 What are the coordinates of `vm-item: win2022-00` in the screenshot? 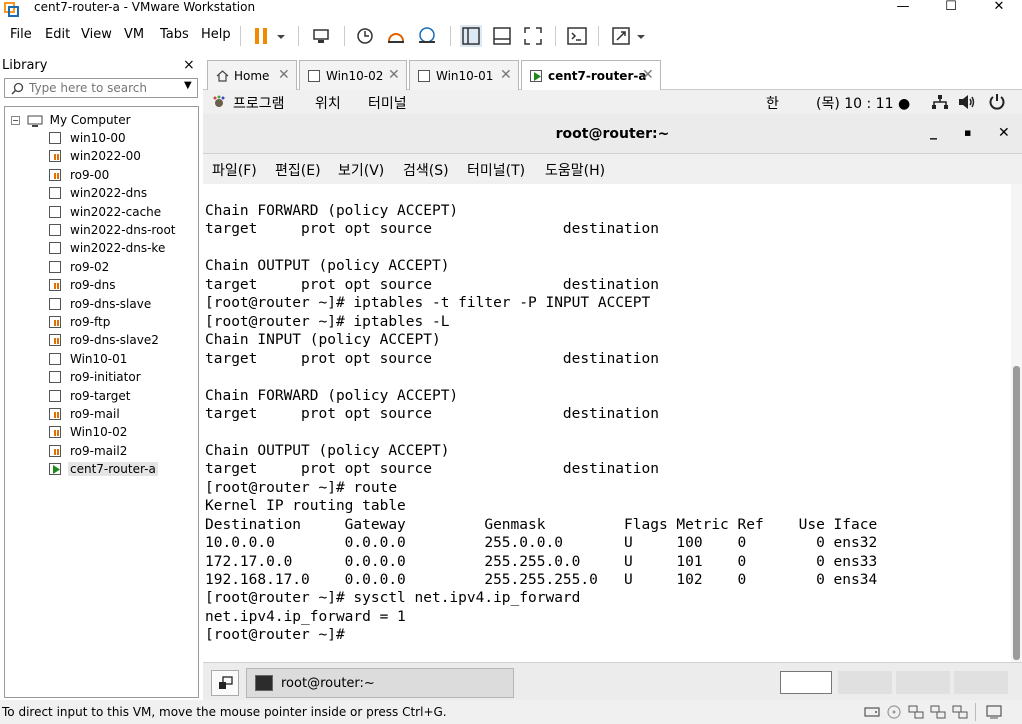 It's located at (96, 156).